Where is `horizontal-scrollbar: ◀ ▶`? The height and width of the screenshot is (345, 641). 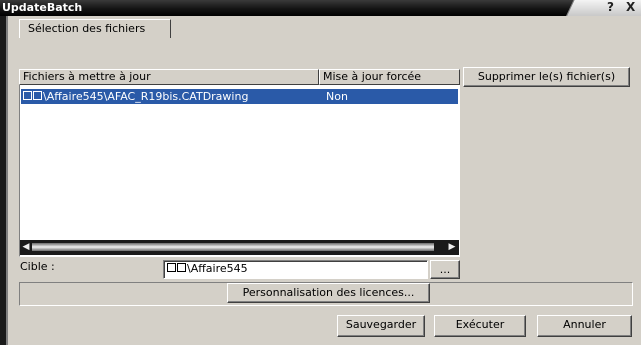 horizontal-scrollbar: ◀ ▶ is located at coordinates (239, 247).